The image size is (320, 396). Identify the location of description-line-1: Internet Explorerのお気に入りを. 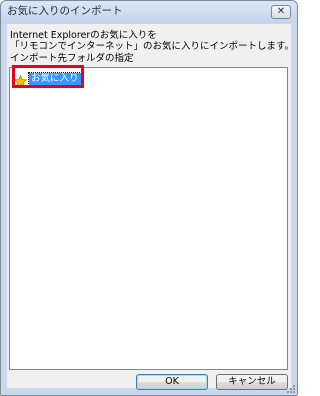
(83, 35).